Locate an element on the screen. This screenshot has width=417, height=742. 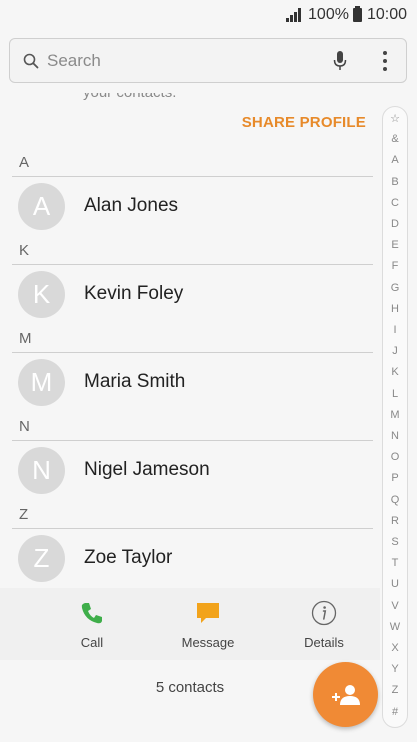
index-letter: K is located at coordinates (395, 372).